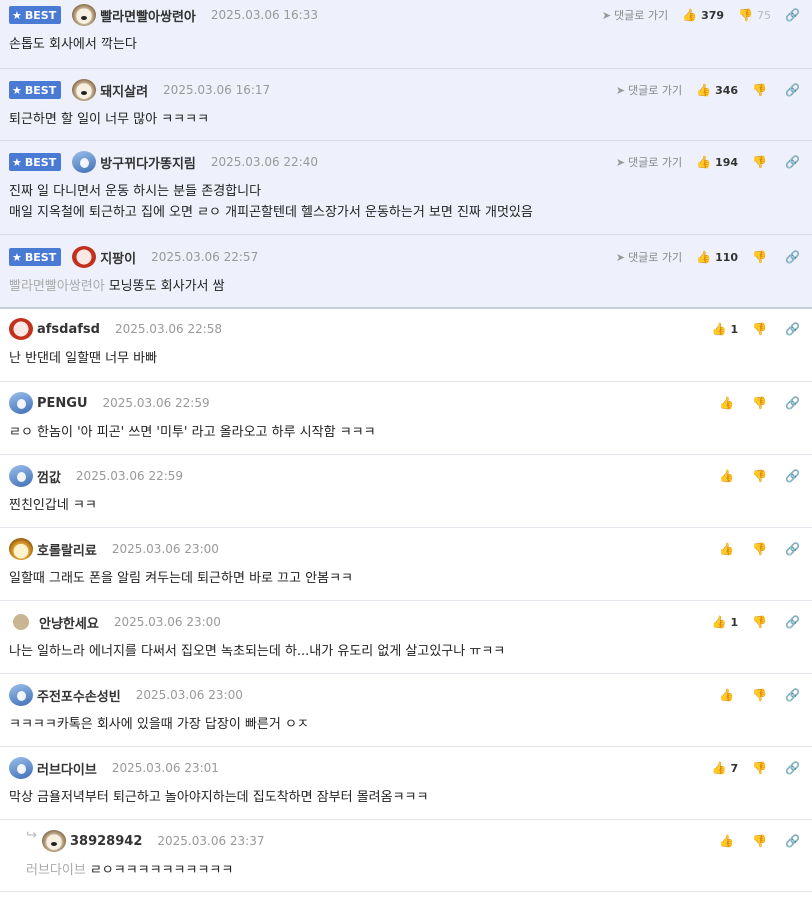 The image size is (812, 897). Describe the element at coordinates (717, 162) in the screenshot. I see `upvote-button: 👍 194` at that location.